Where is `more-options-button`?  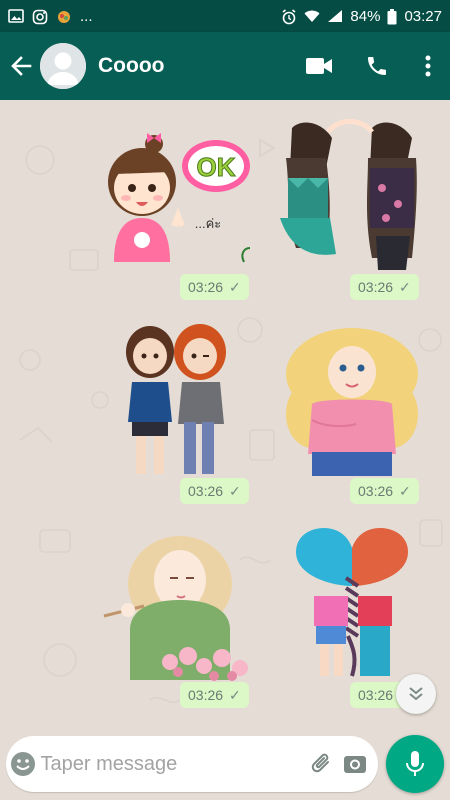
more-options-button is located at coordinates (428, 66).